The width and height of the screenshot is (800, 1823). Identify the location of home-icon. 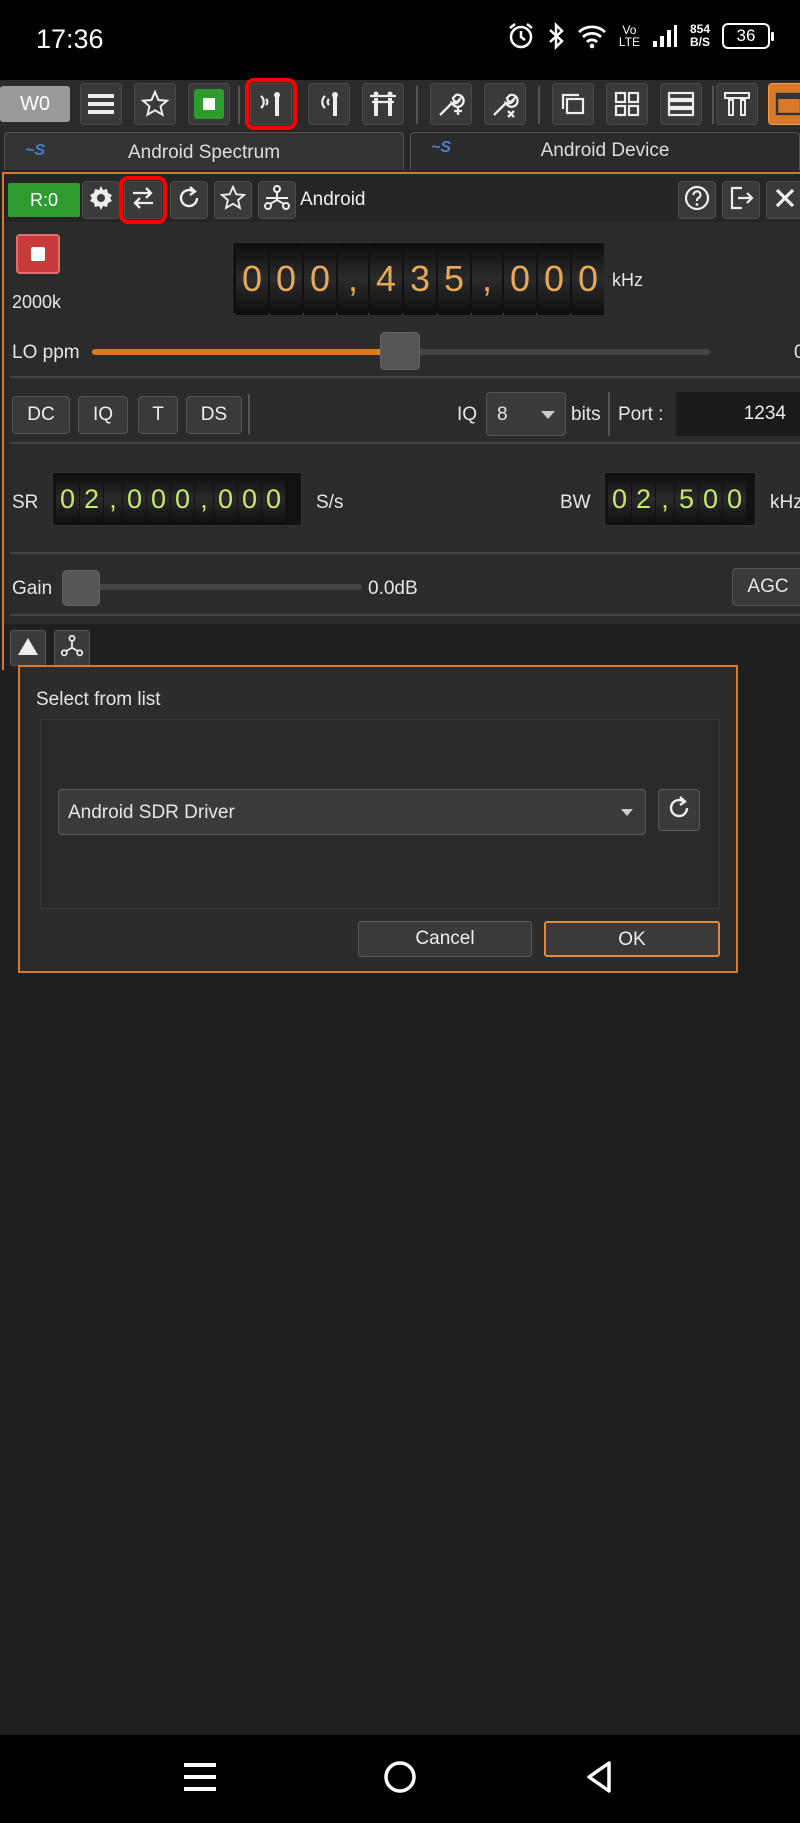
(400, 1777).